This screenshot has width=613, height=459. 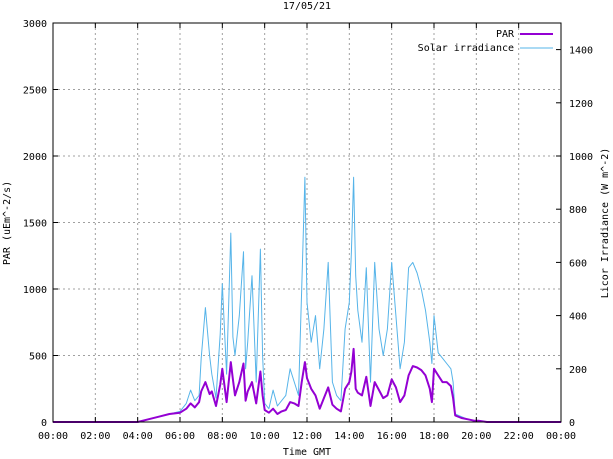 What do you see at coordinates (581, 157) in the screenshot?
I see `y2-tick-label: 1000` at bounding box center [581, 157].